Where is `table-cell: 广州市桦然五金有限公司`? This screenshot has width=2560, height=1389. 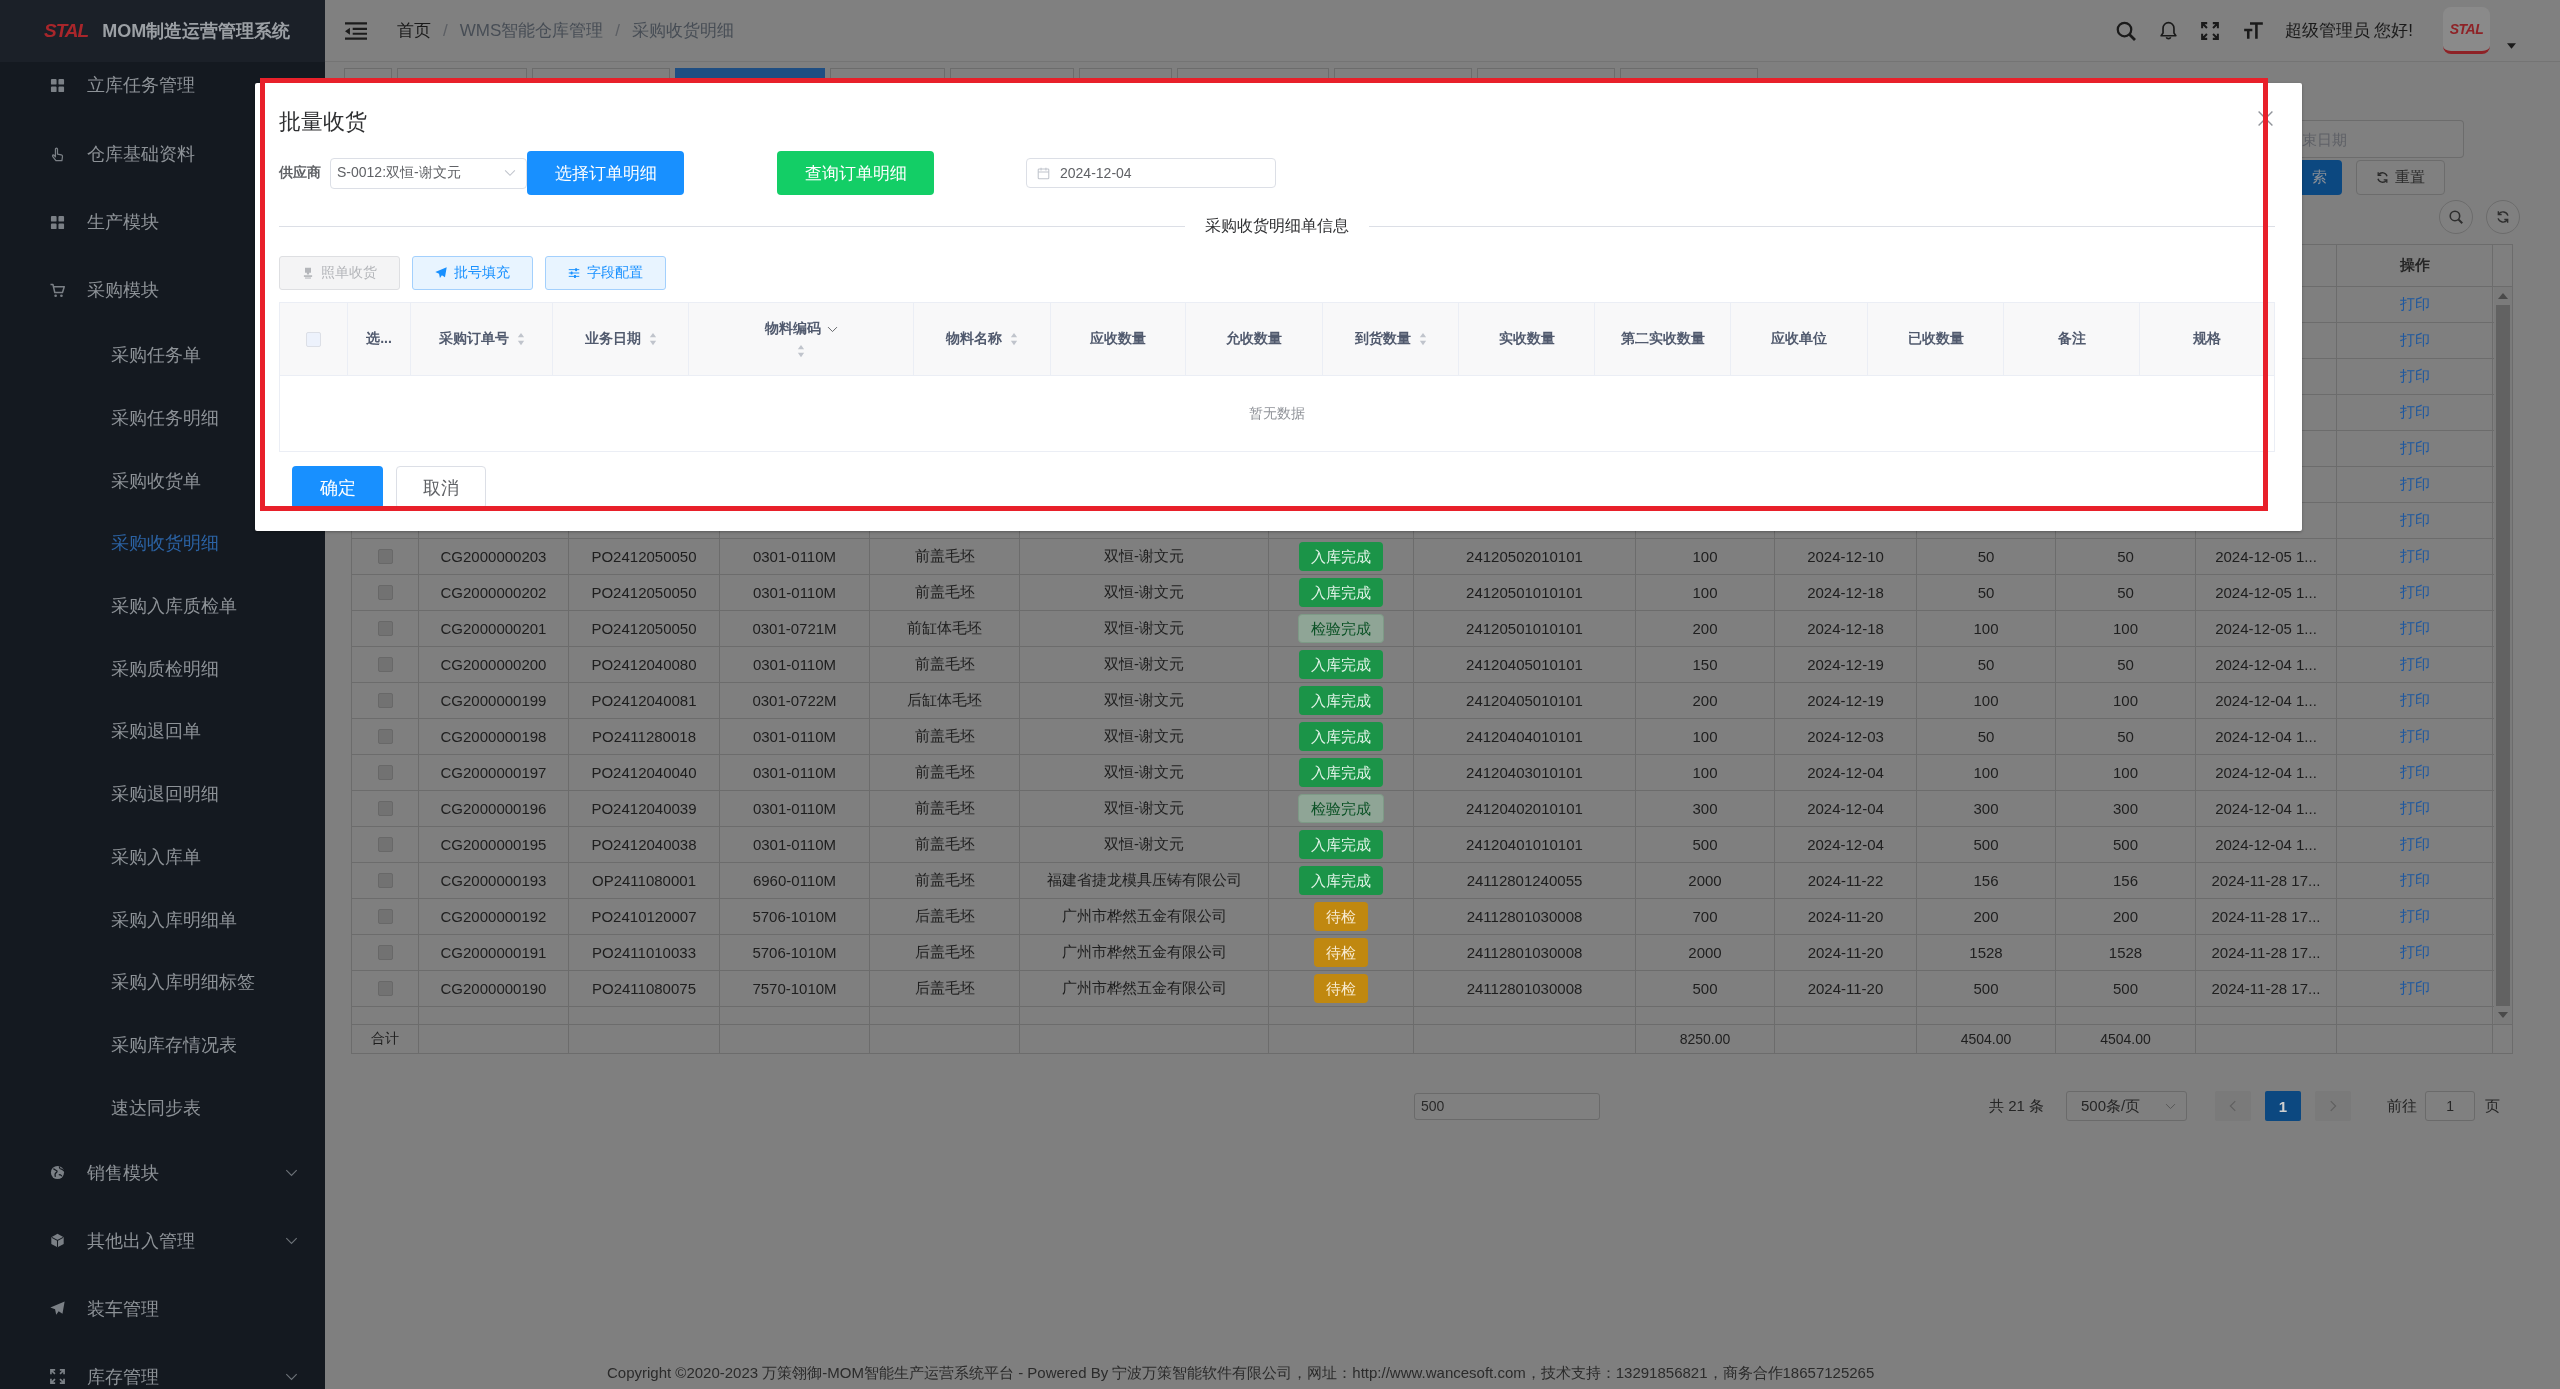 table-cell: 广州市桦然五金有限公司 is located at coordinates (1144, 988).